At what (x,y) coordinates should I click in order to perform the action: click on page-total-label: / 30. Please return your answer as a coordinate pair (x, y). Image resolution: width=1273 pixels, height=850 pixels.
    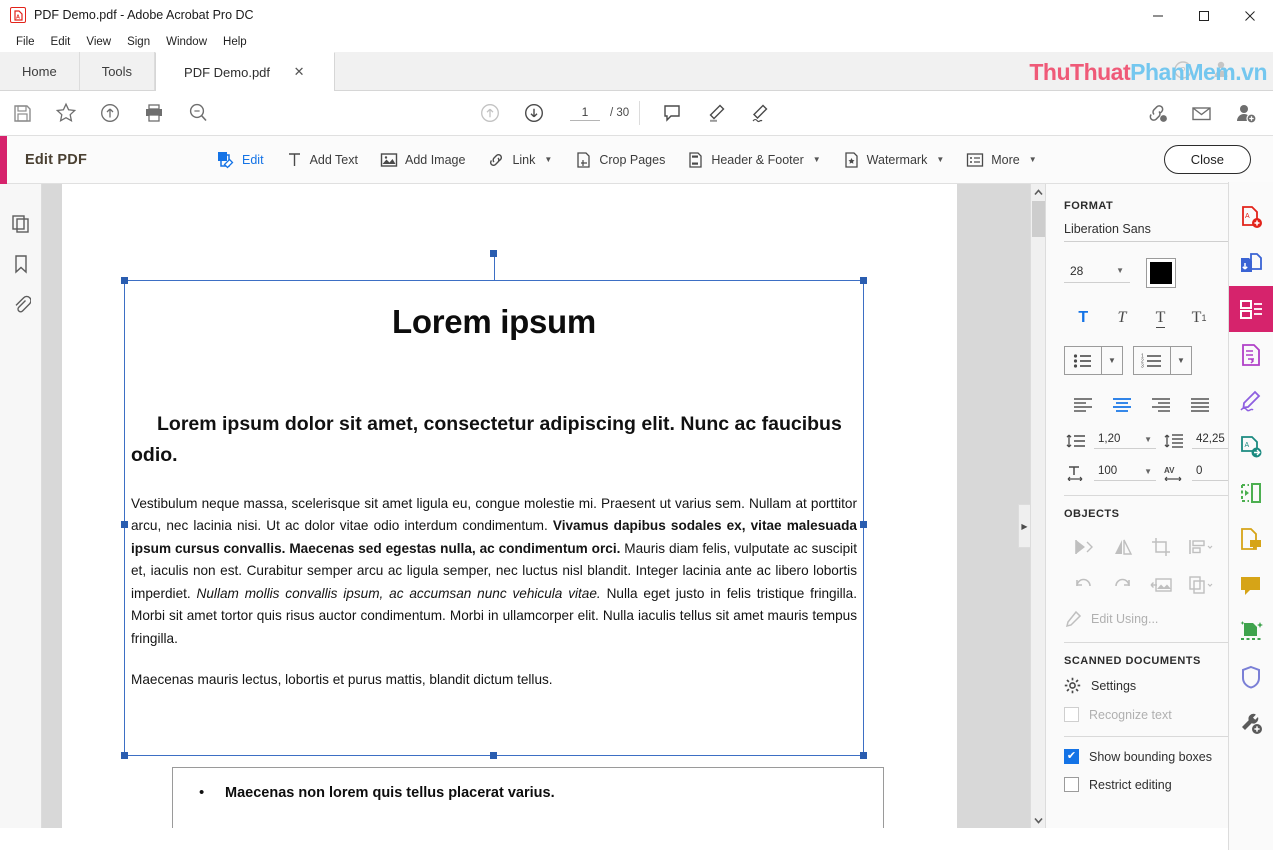
    Looking at the image, I should click on (620, 113).